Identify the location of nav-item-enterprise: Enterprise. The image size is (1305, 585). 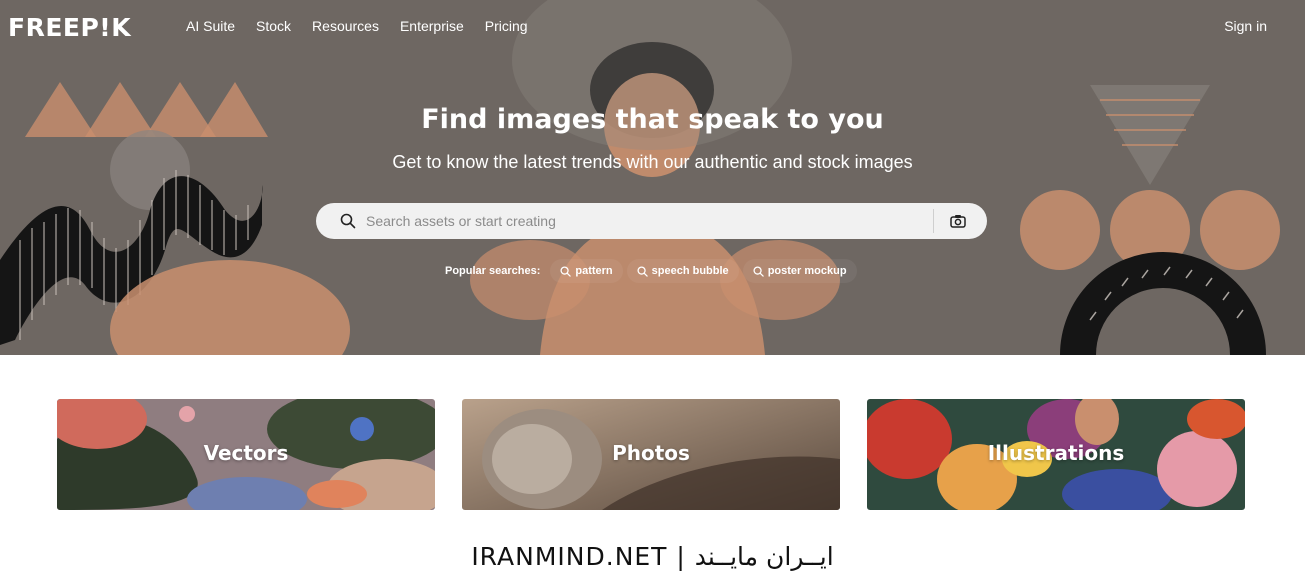
(432, 26).